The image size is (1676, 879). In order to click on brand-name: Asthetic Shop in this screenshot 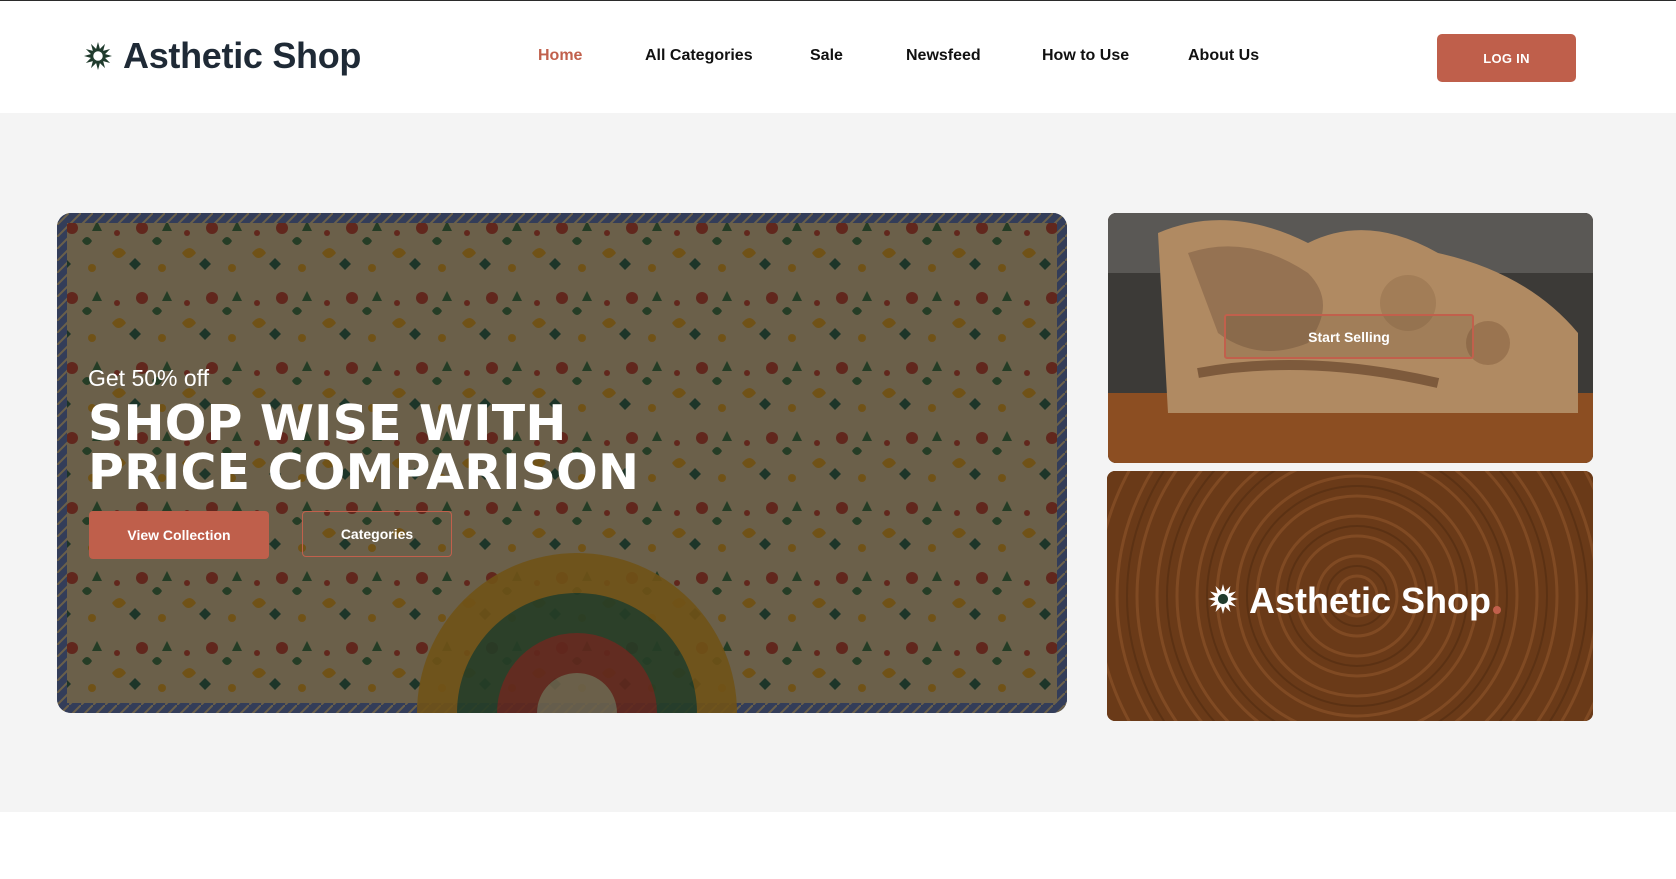, I will do `click(242, 55)`.